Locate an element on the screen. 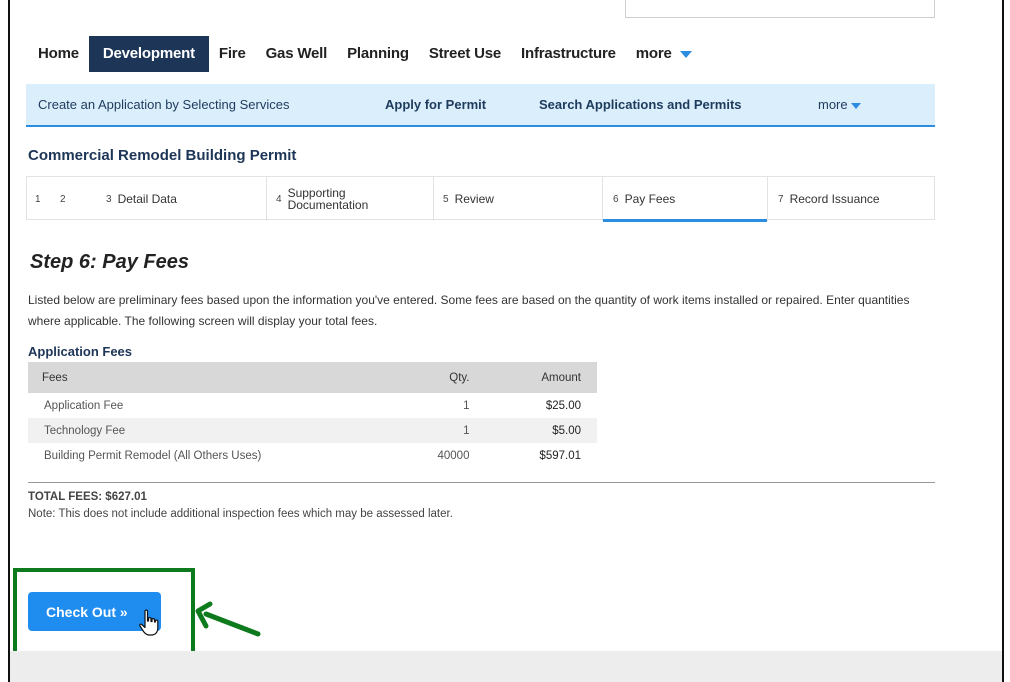 The width and height of the screenshot is (1010, 682). fee-amount: $597.01 is located at coordinates (560, 455).